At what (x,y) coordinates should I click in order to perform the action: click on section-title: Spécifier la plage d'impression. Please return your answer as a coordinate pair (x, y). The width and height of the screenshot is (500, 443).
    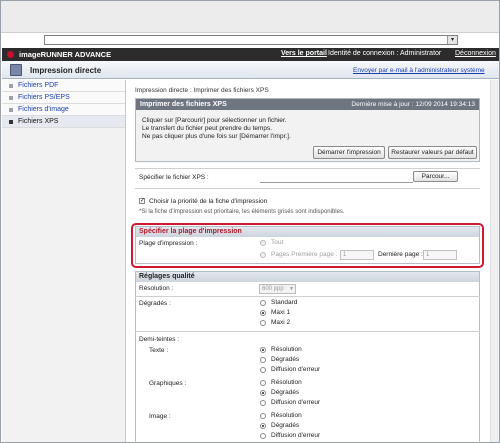
    Looking at the image, I should click on (307, 232).